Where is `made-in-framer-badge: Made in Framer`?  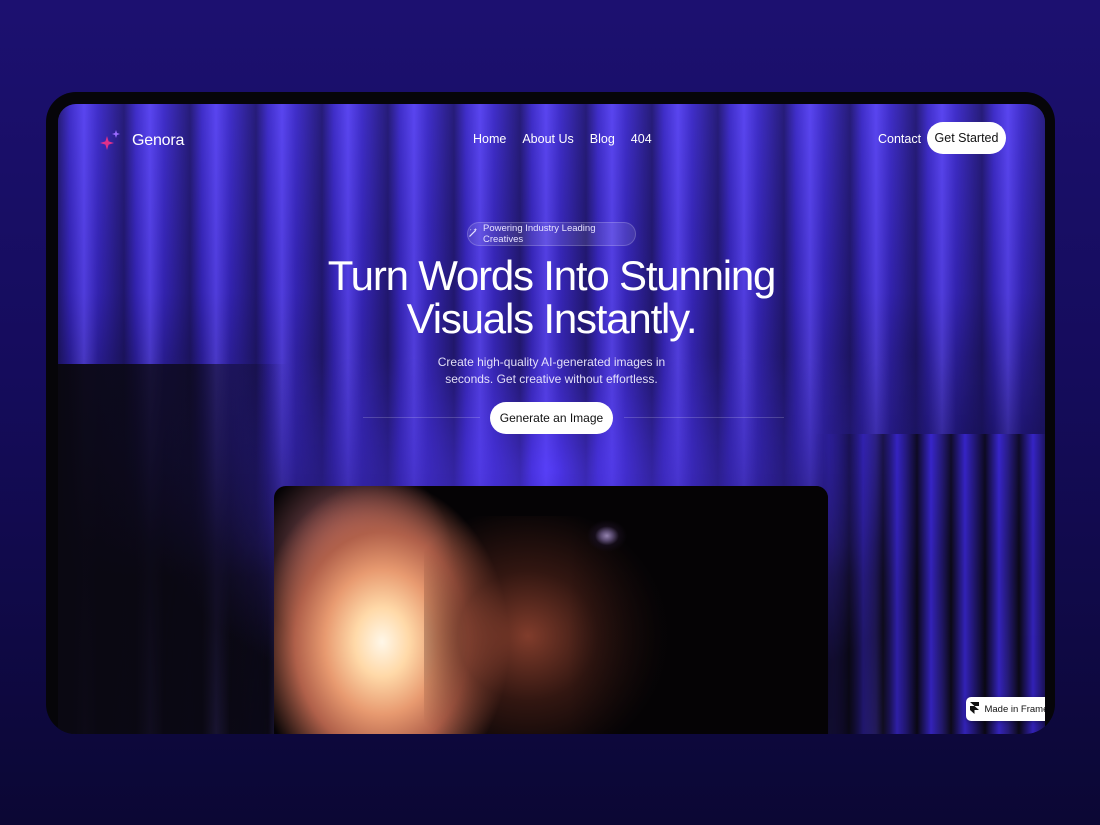
made-in-framer-badge: Made in Framer is located at coordinates (1005, 709).